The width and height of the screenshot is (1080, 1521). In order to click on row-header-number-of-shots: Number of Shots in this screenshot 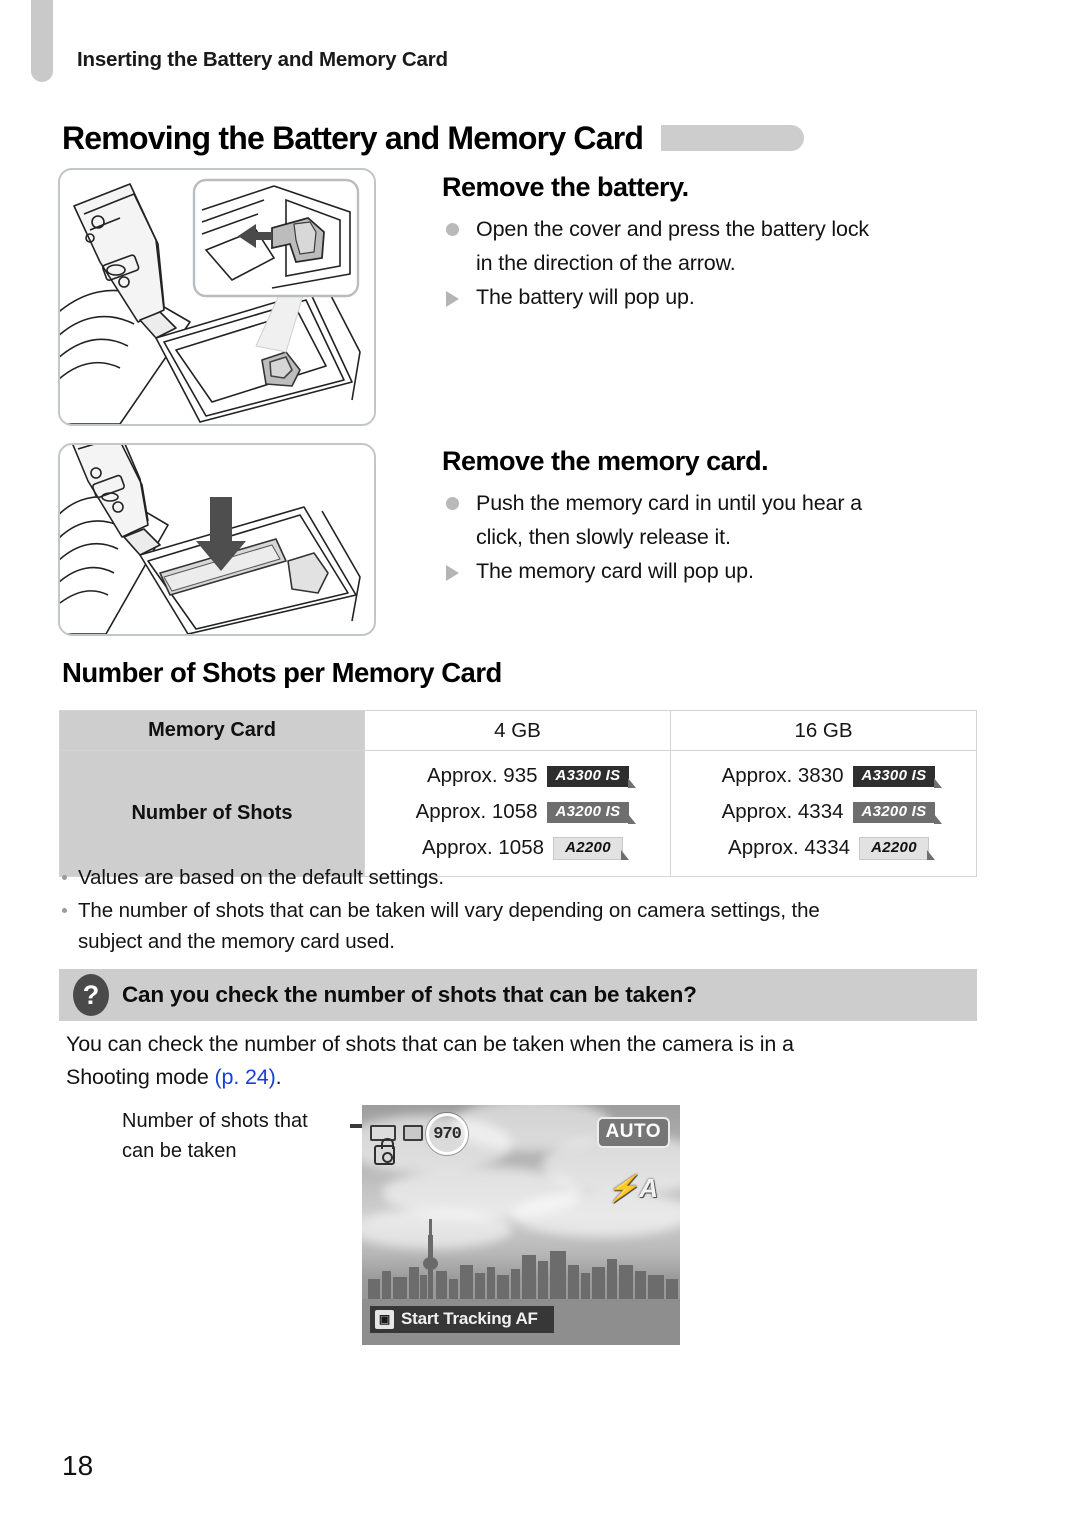, I will do `click(212, 813)`.